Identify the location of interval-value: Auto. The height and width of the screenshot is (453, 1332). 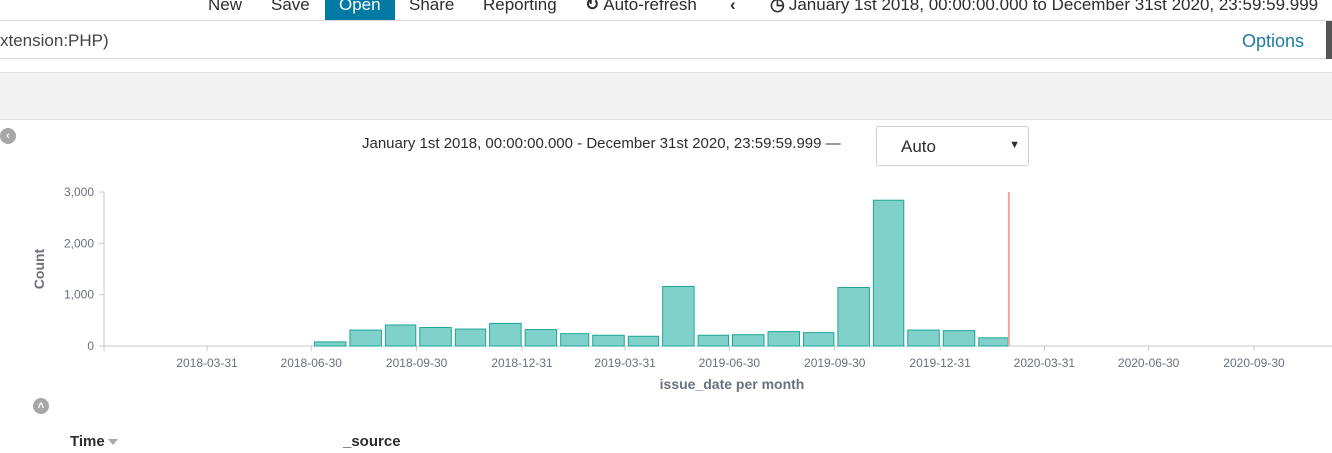
(918, 146).